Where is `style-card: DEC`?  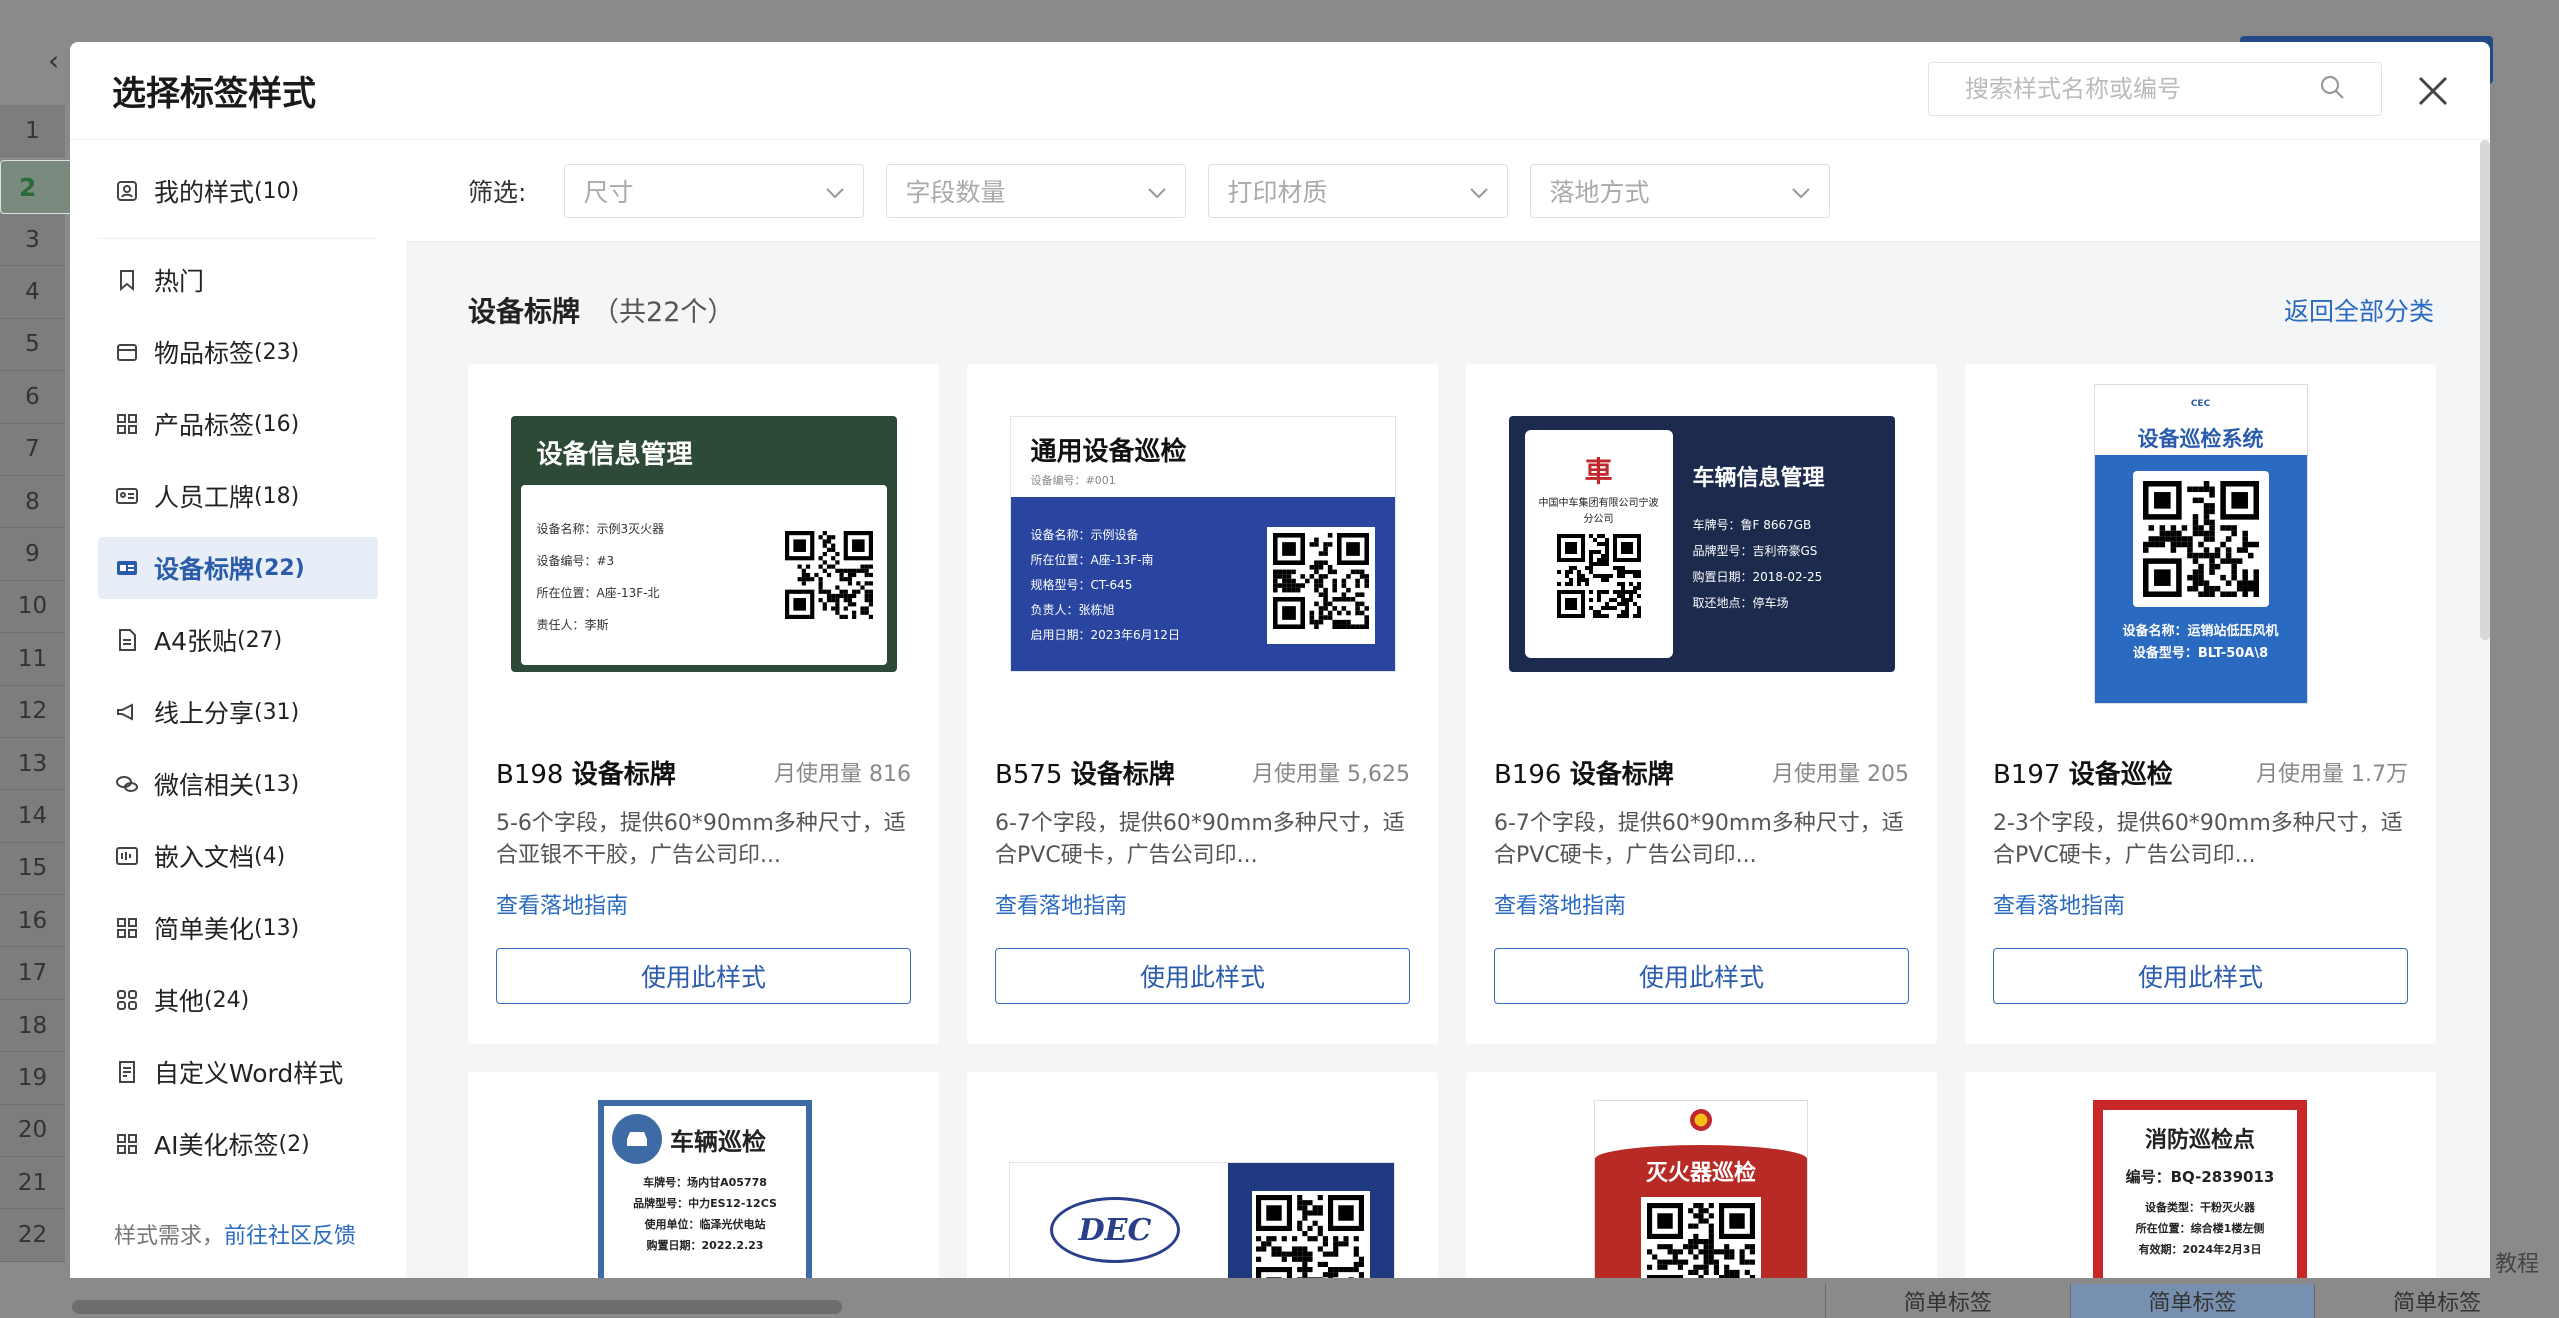 style-card: DEC is located at coordinates (1202, 1175).